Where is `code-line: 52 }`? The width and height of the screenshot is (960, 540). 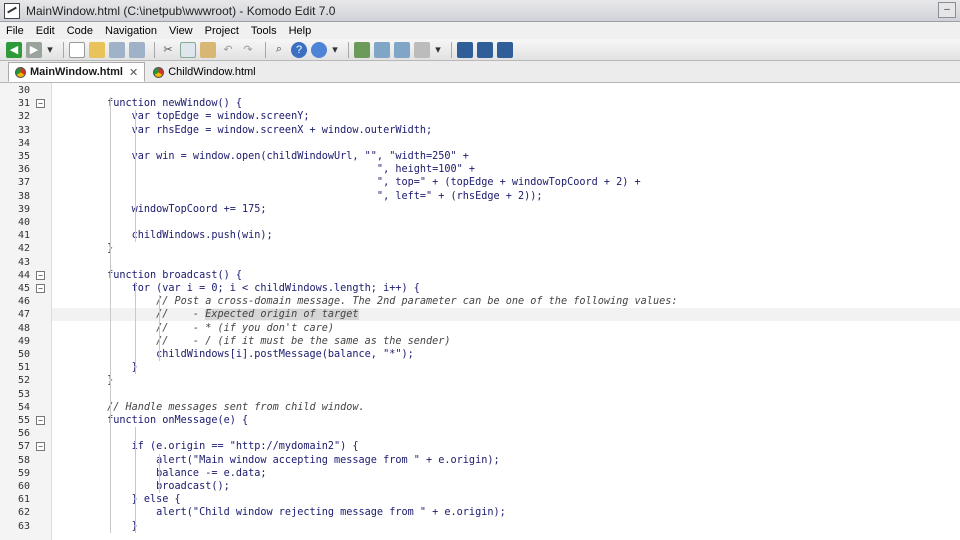 code-line: 52 } is located at coordinates (489, 380).